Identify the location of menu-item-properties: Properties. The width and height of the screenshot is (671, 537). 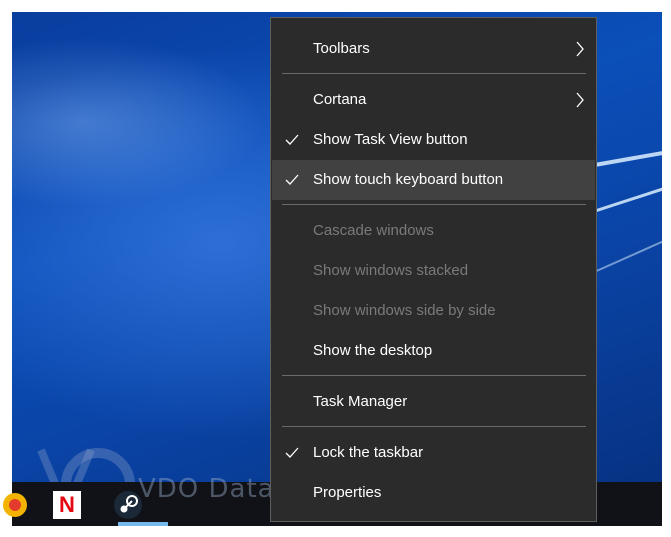
(433, 493).